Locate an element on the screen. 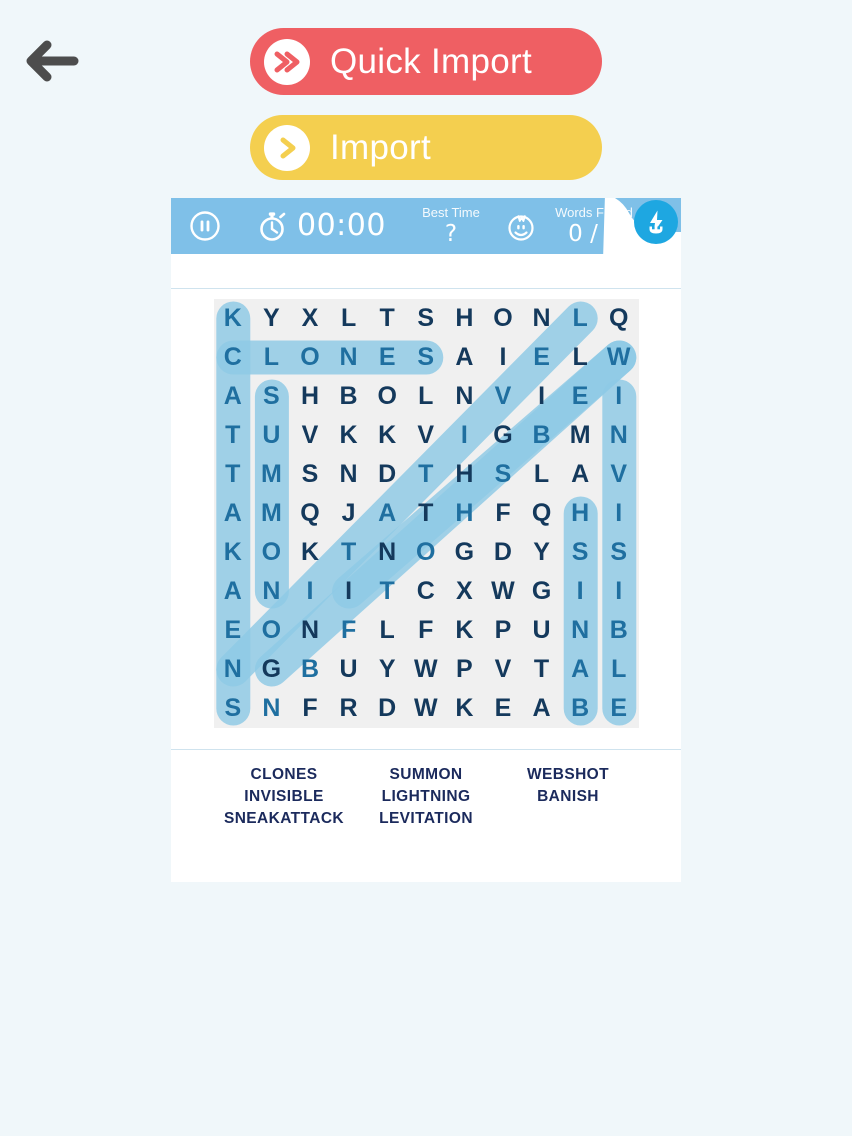  back-button is located at coordinates (51, 61).